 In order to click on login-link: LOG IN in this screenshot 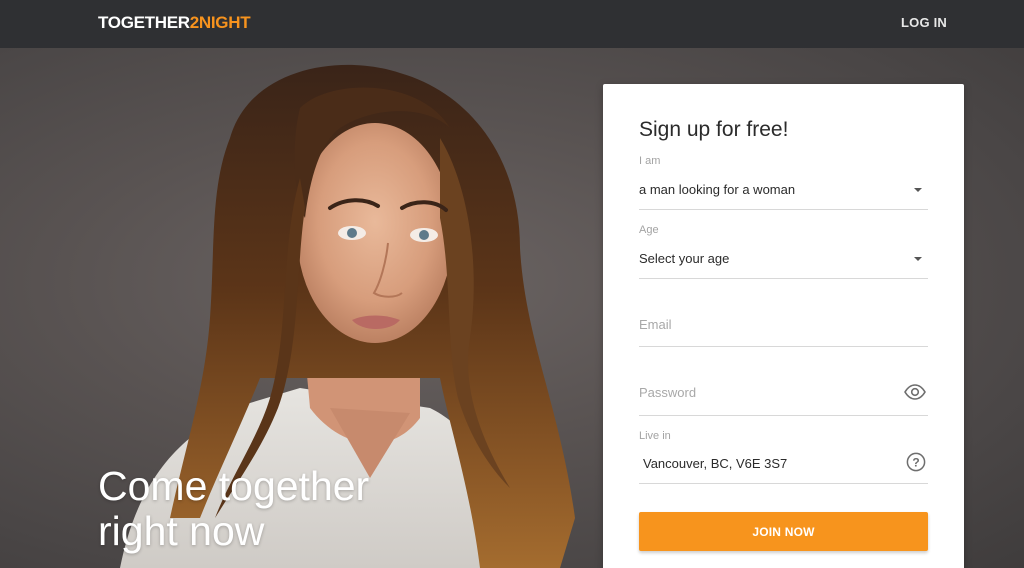, I will do `click(924, 22)`.